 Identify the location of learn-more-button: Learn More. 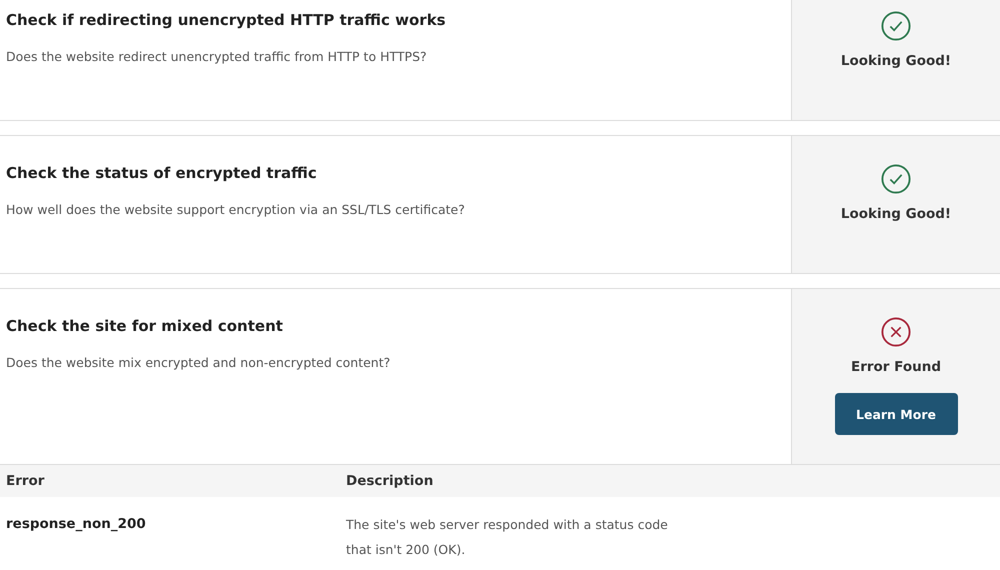
(896, 414).